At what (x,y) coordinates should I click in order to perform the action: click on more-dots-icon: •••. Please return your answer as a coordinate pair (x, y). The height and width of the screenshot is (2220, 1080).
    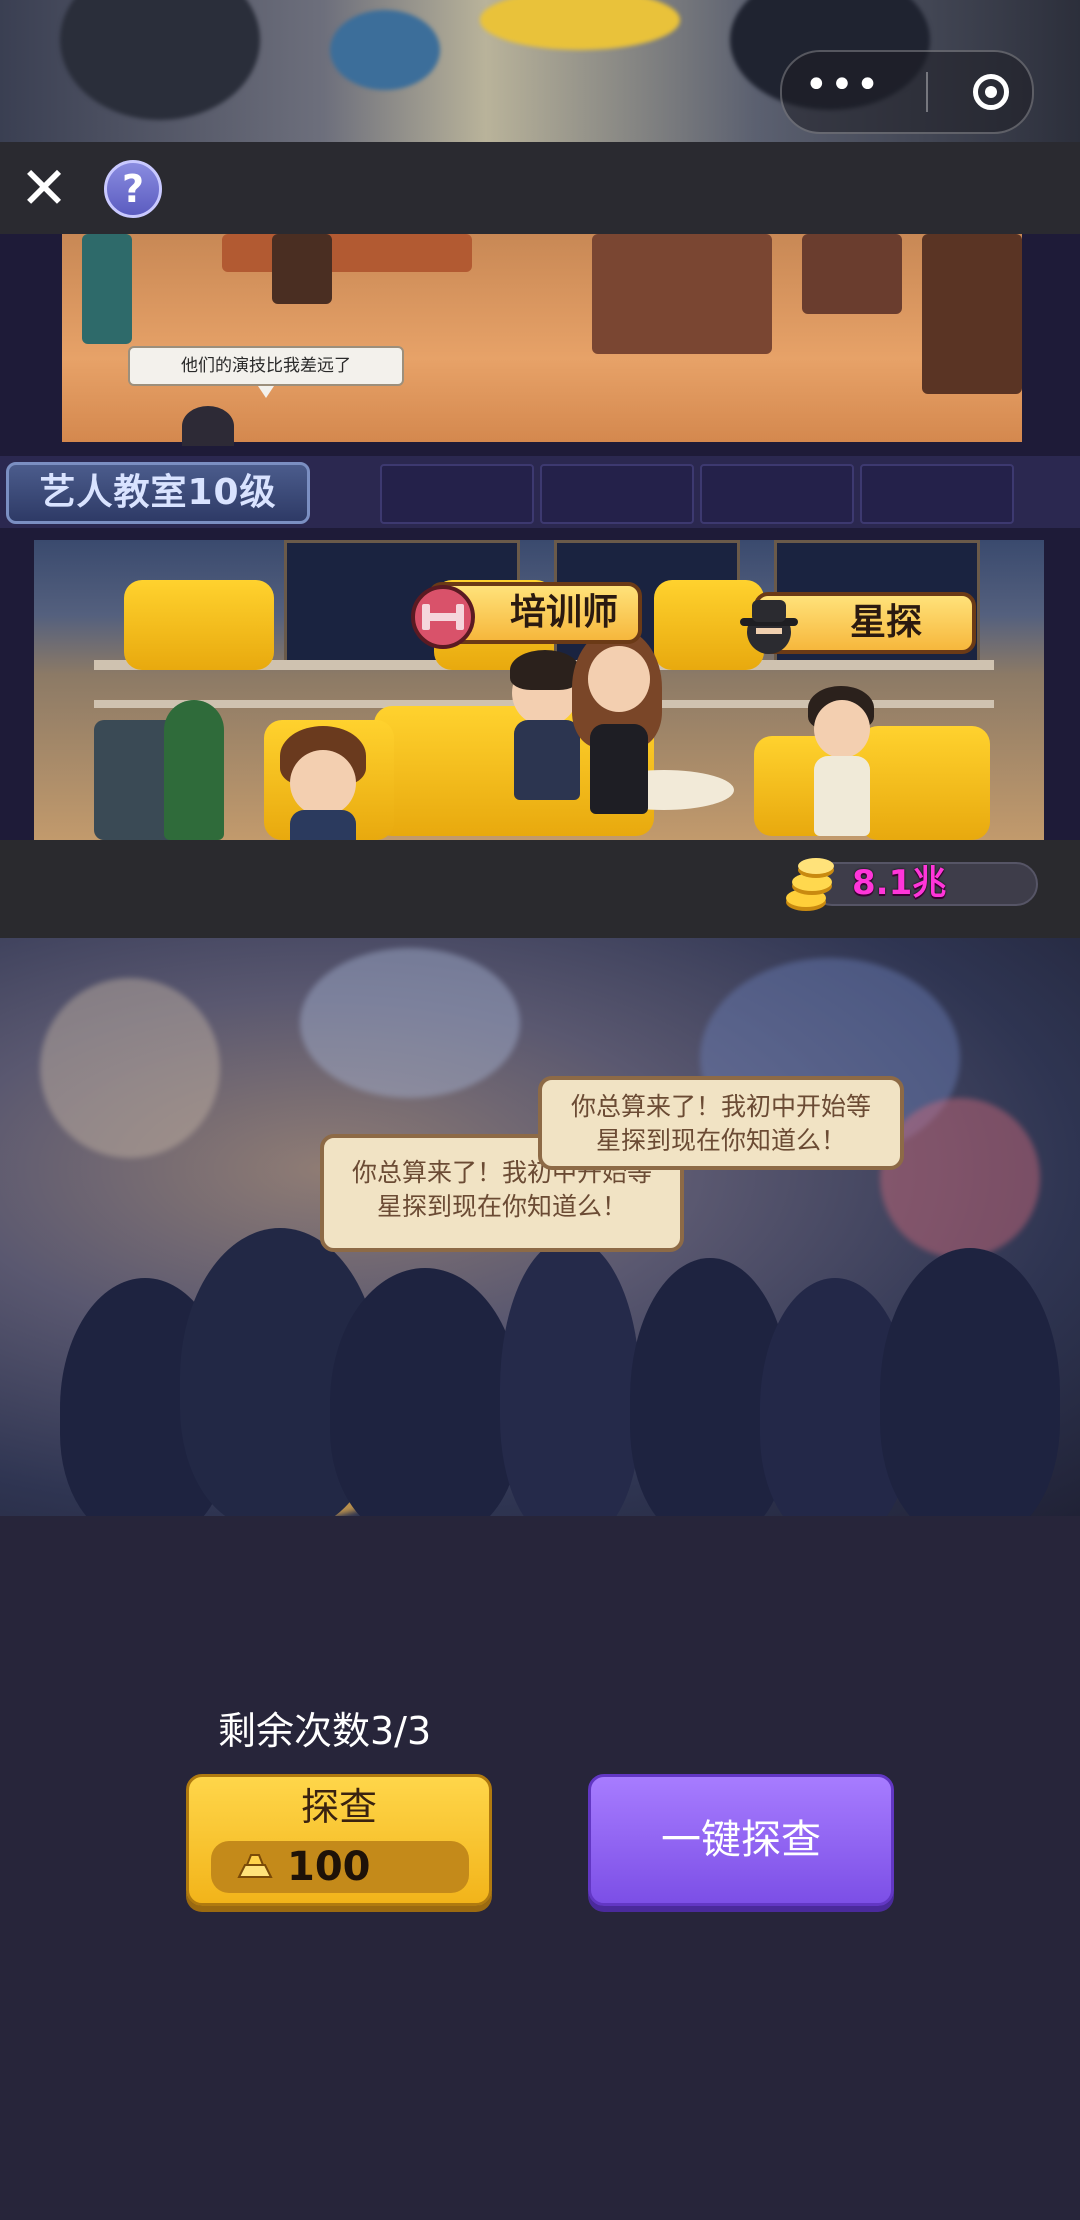
    Looking at the image, I should click on (843, 85).